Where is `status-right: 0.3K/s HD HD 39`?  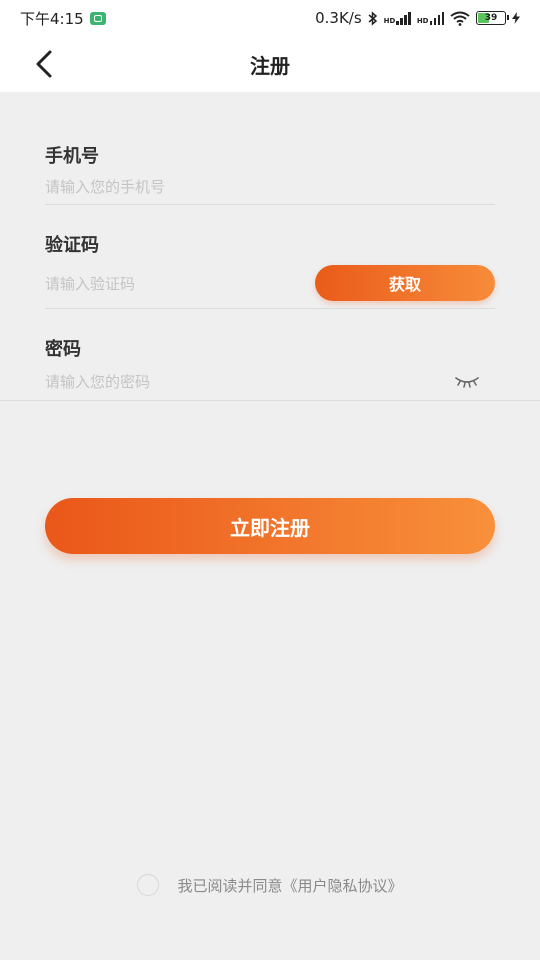 status-right: 0.3K/s HD HD 39 is located at coordinates (417, 18).